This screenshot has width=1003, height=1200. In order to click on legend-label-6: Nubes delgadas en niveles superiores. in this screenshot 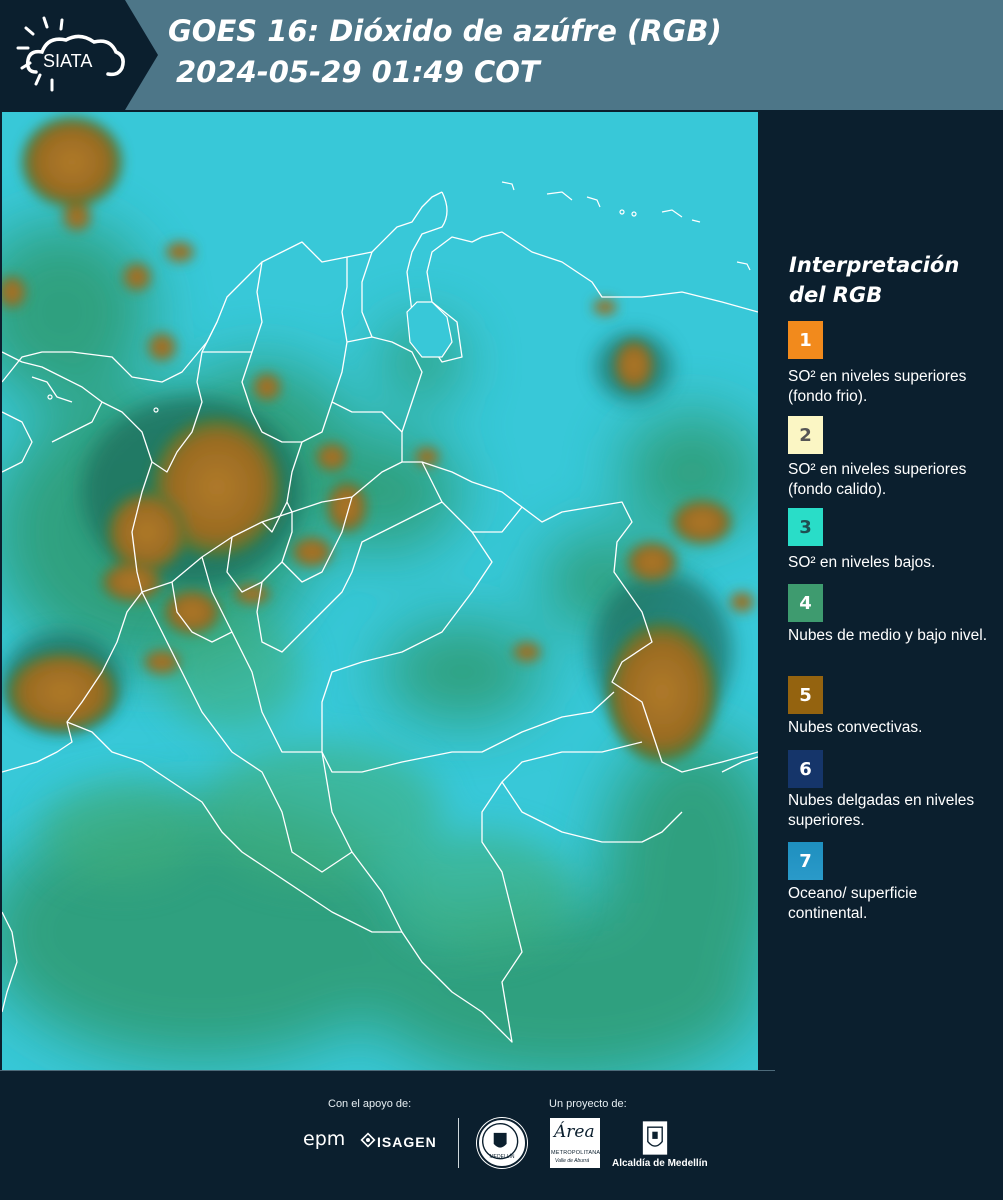, I will do `click(881, 810)`.